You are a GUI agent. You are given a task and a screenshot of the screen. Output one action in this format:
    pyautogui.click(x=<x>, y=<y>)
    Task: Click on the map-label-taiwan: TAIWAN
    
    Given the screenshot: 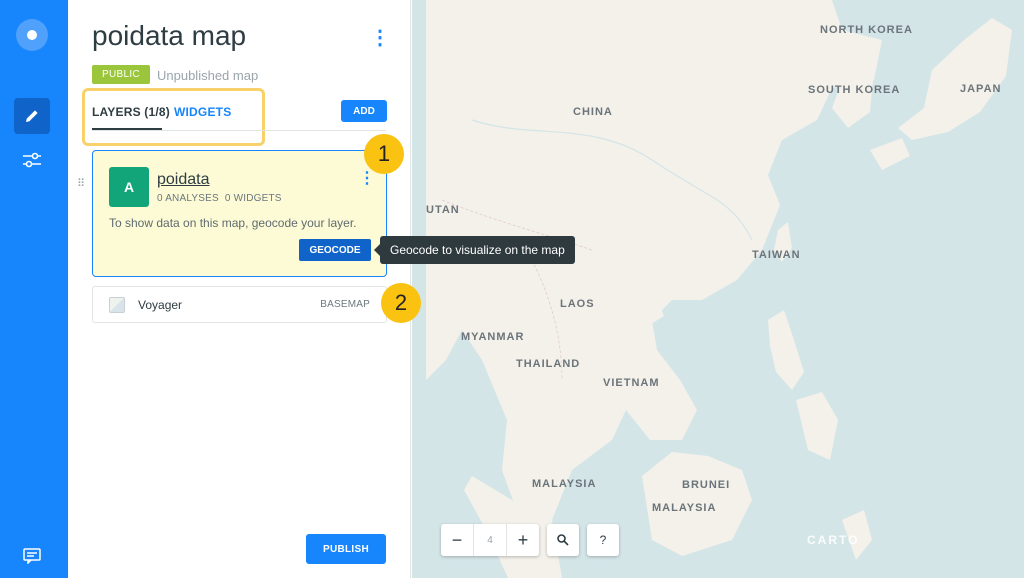 What is the action you would take?
    pyautogui.click(x=776, y=255)
    